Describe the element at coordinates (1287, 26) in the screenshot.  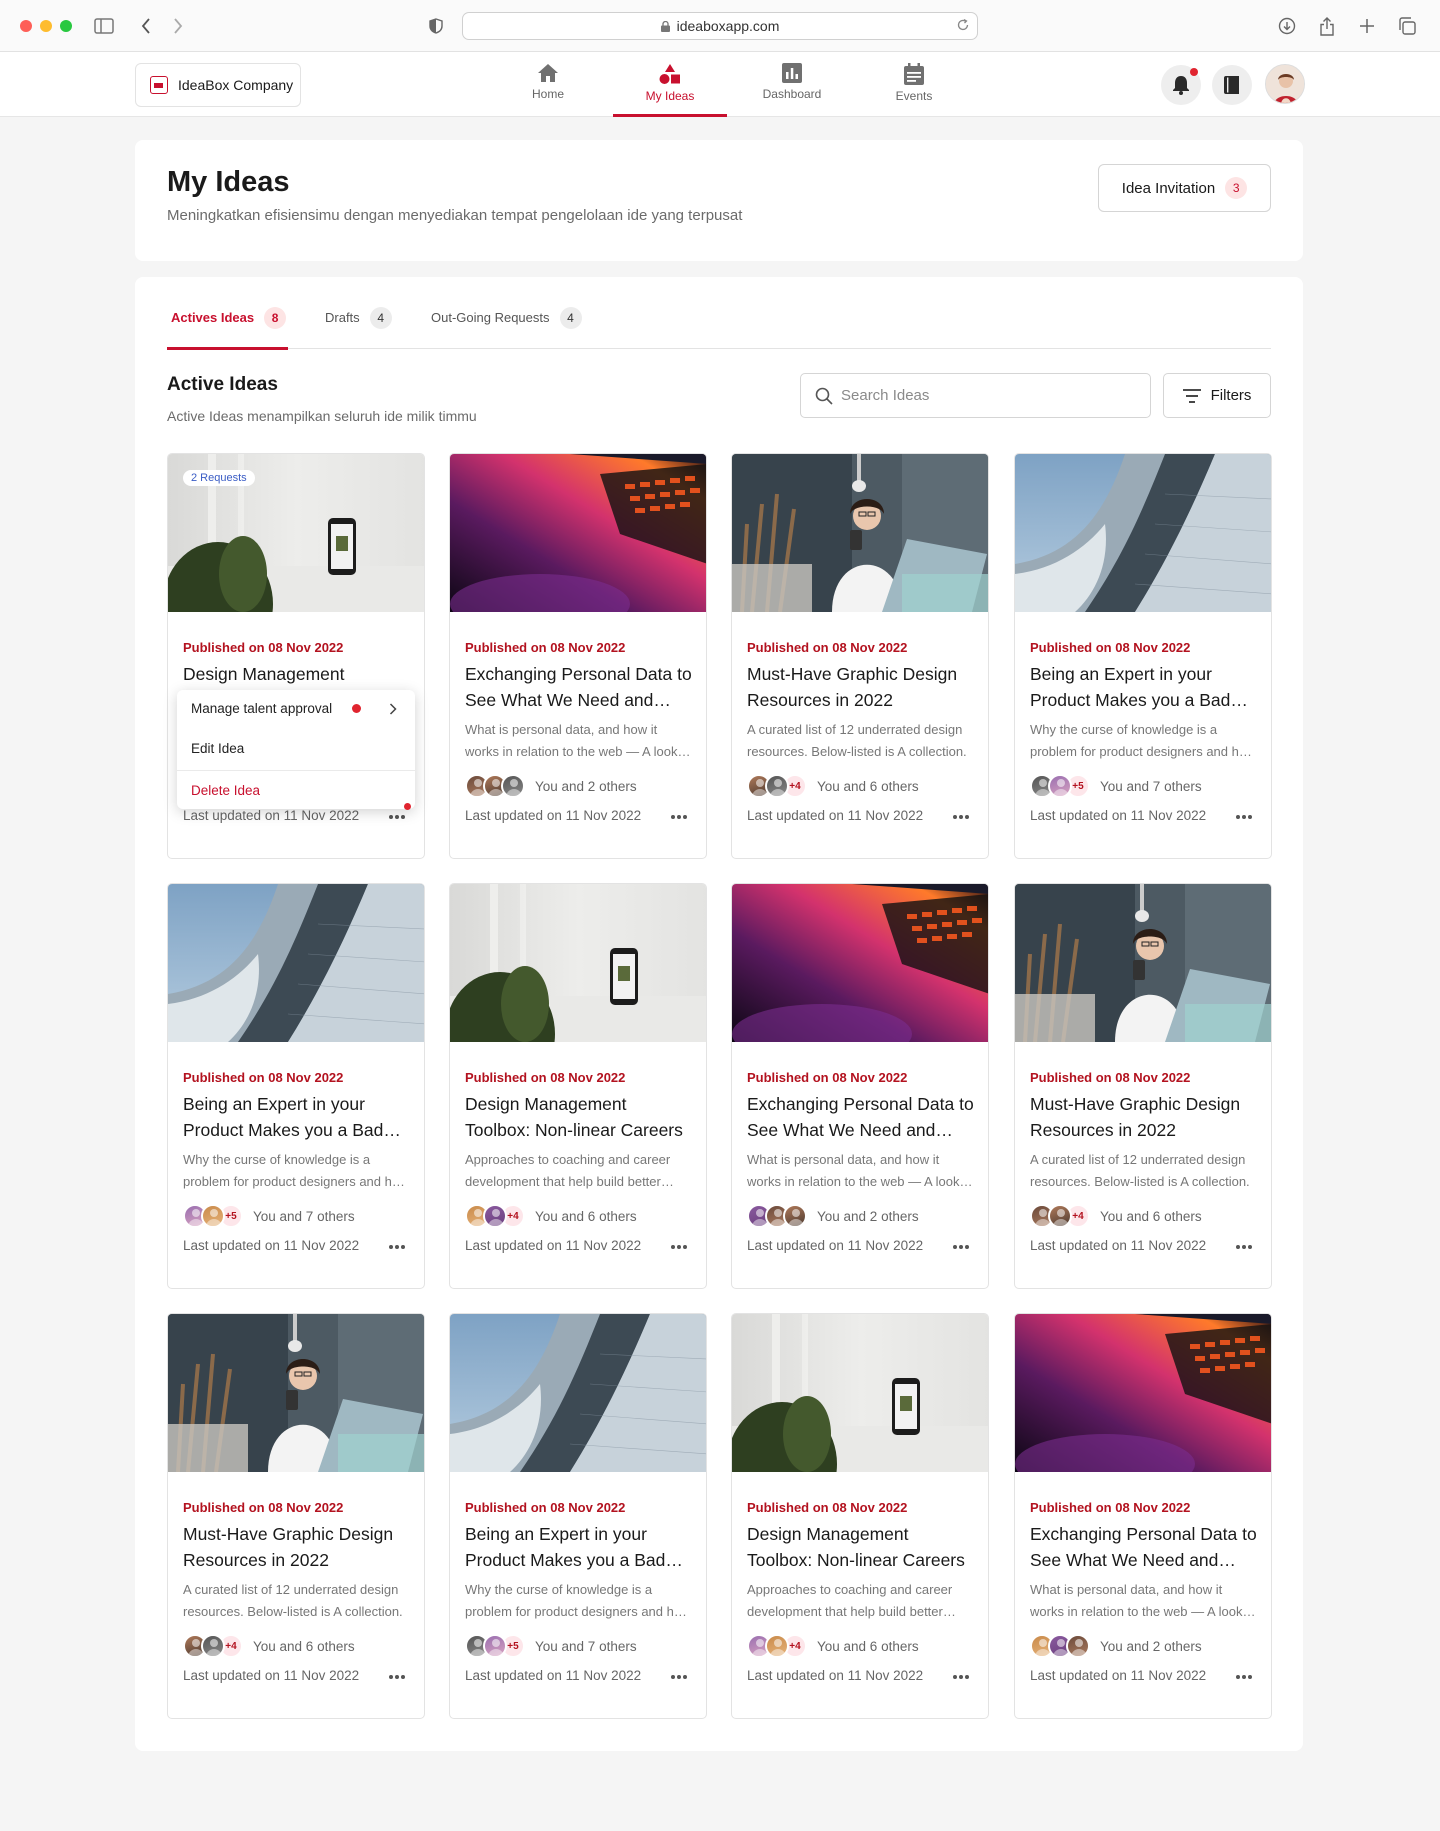
I see `download-icon` at that location.